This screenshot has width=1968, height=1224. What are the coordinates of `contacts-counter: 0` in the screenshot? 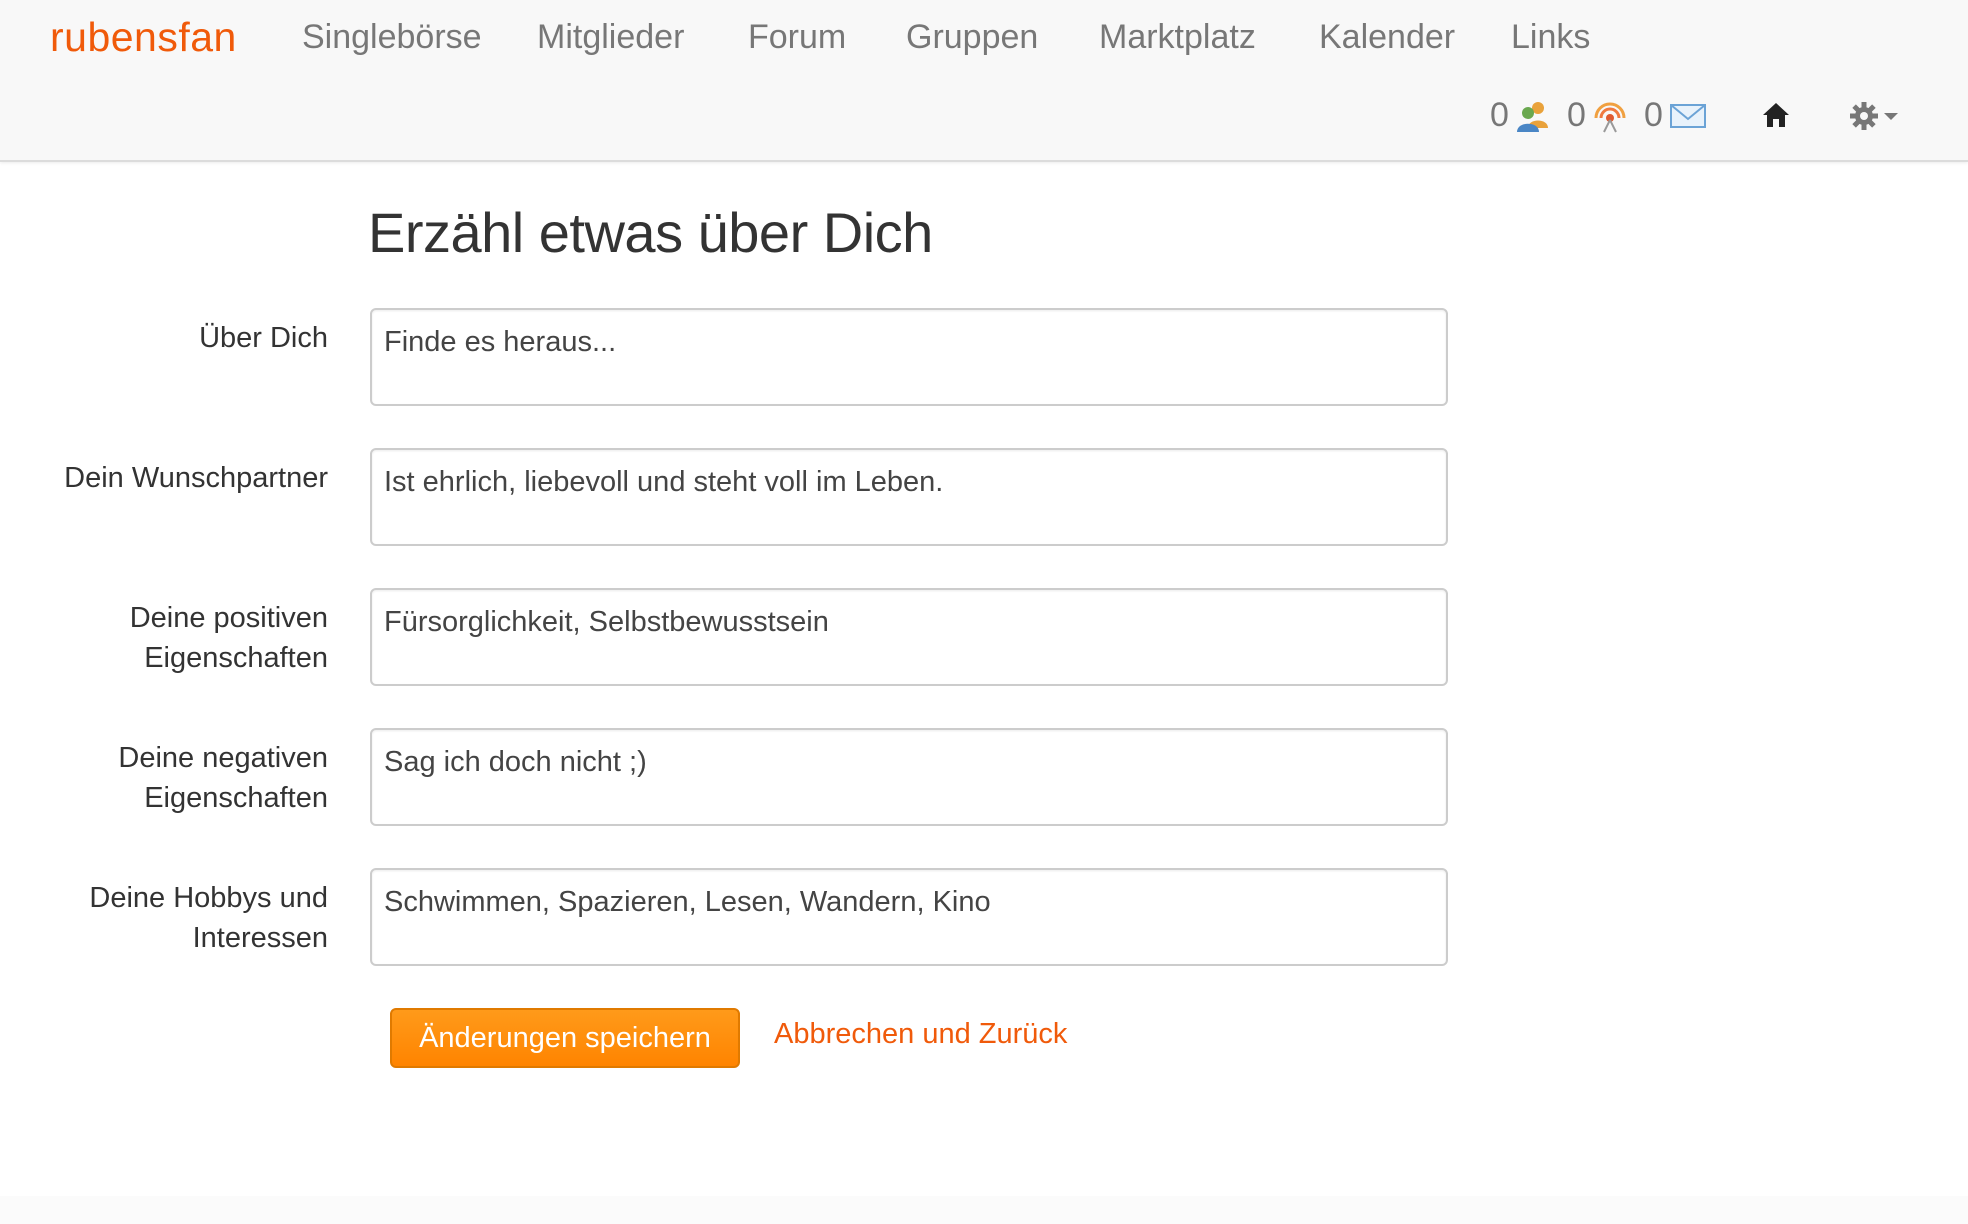 It's located at (1520, 115).